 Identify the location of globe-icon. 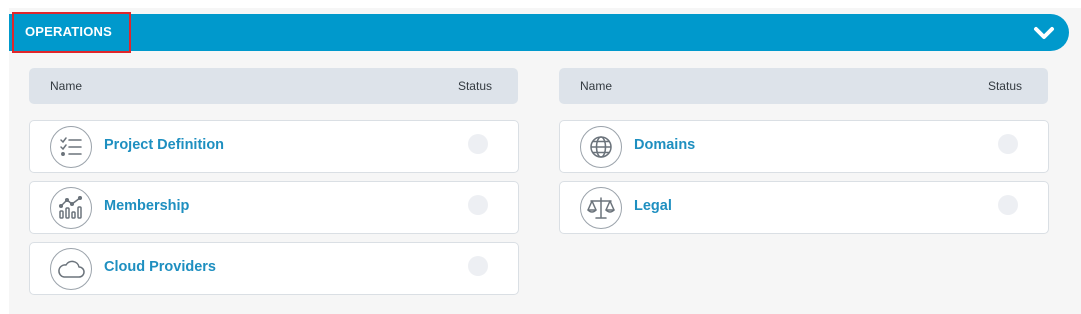
(601, 147).